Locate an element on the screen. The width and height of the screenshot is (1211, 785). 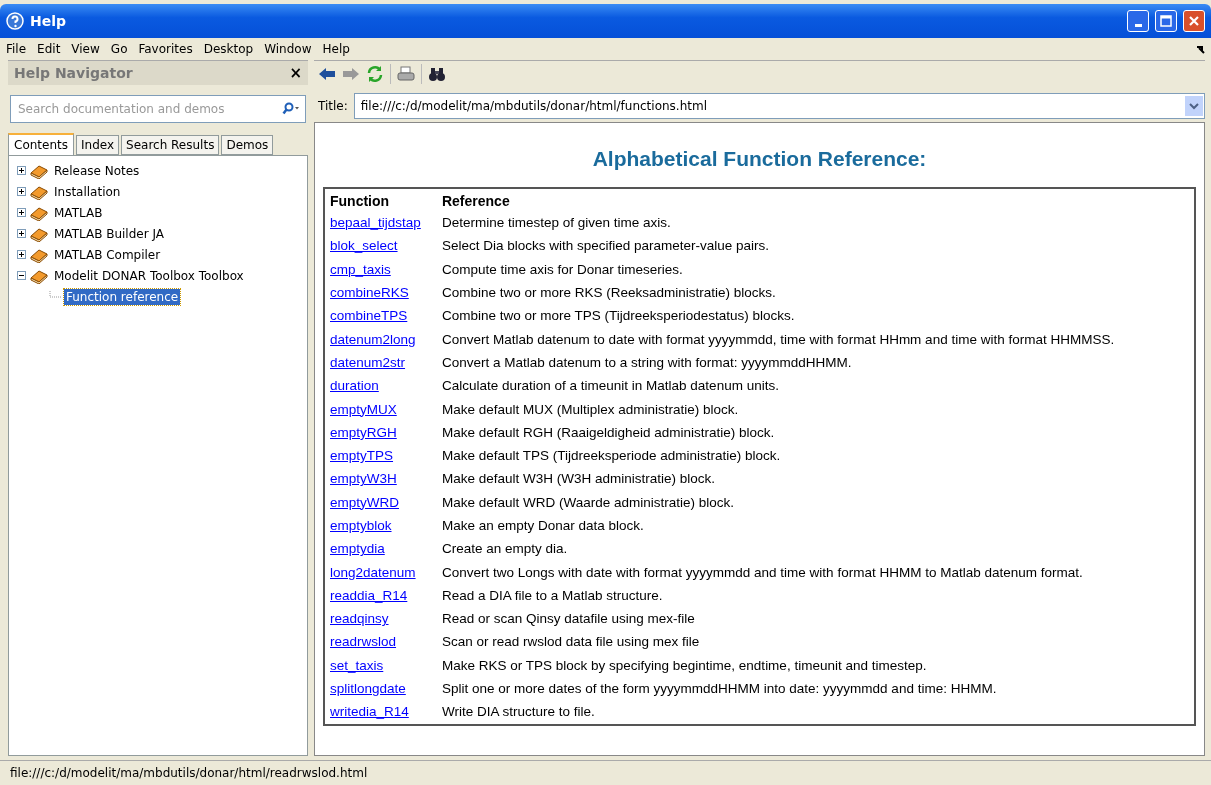
table-cell: Make an empty Donar data block. is located at coordinates (815, 525).